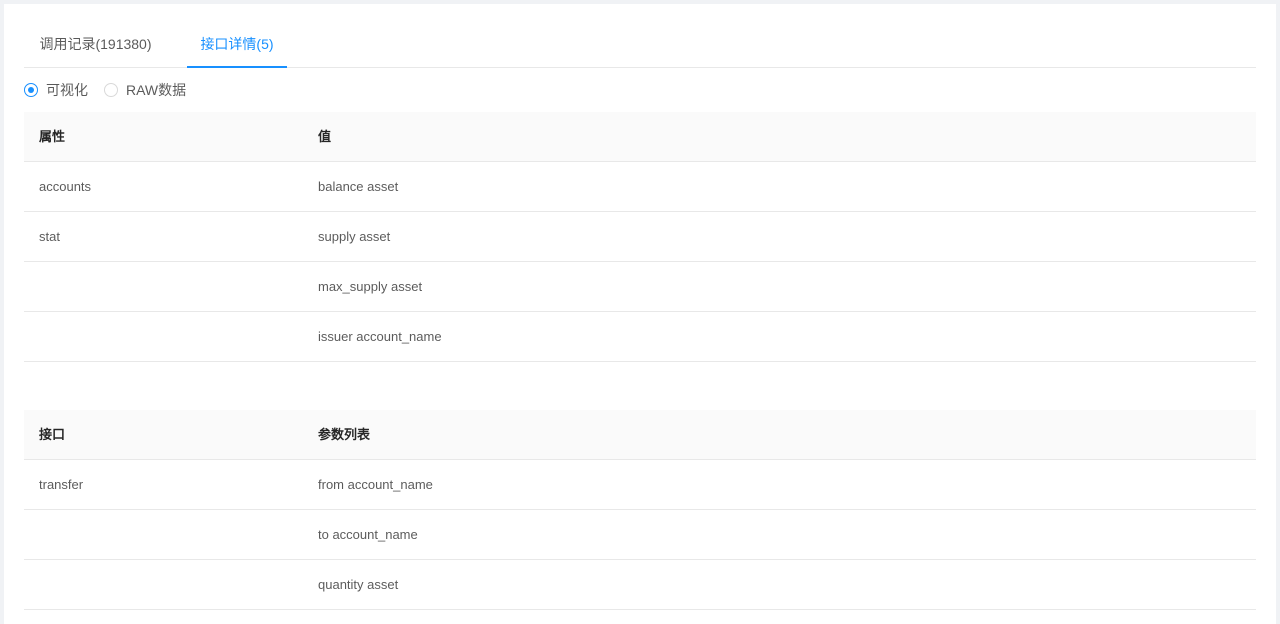  I want to click on radio-visualization: 可视化, so click(56, 90).